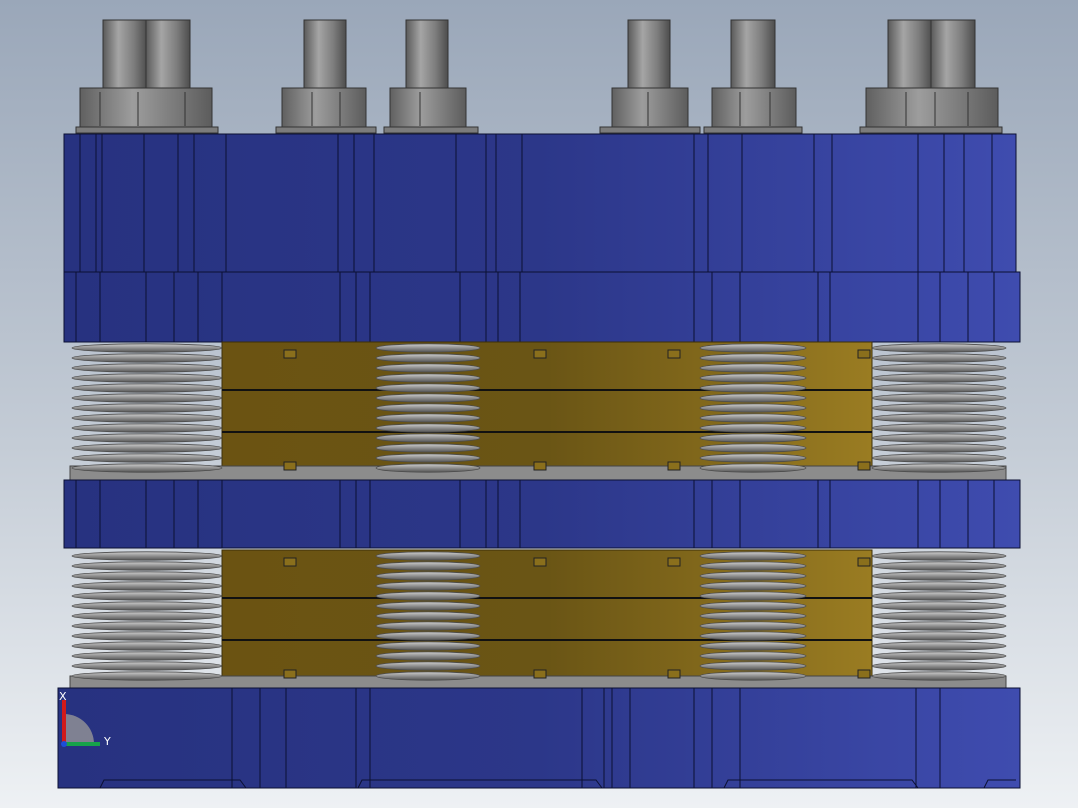  What do you see at coordinates (539, 738) in the screenshot?
I see `base-plate` at bounding box center [539, 738].